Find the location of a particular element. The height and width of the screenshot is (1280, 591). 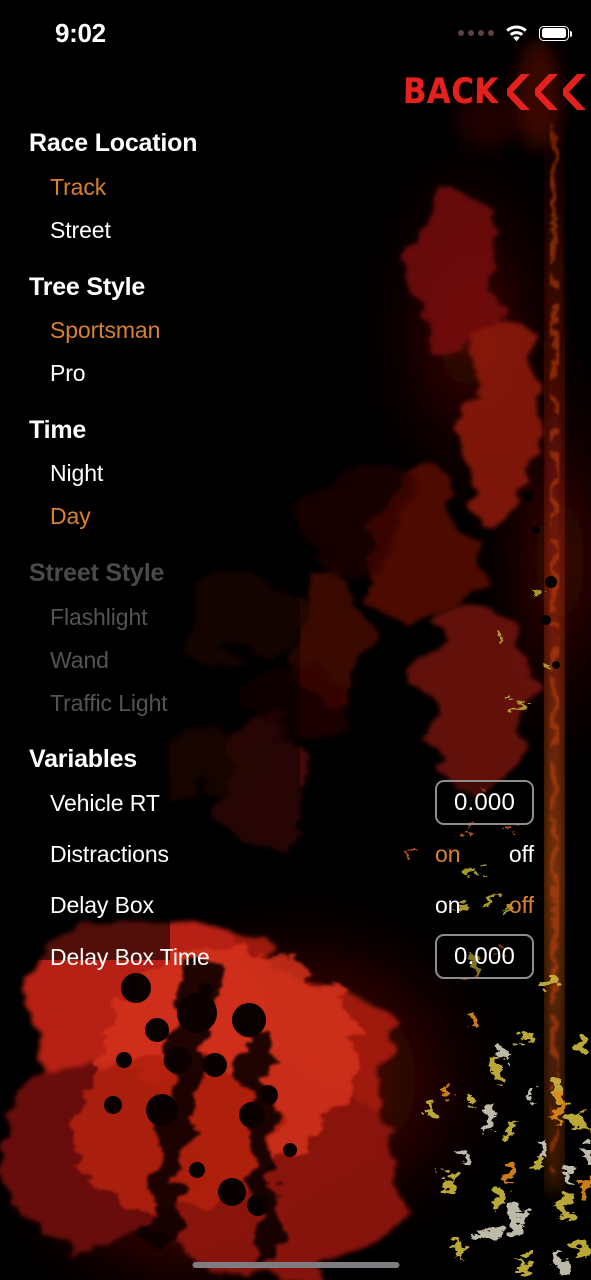

back-button-label: BACK is located at coordinates (451, 92).